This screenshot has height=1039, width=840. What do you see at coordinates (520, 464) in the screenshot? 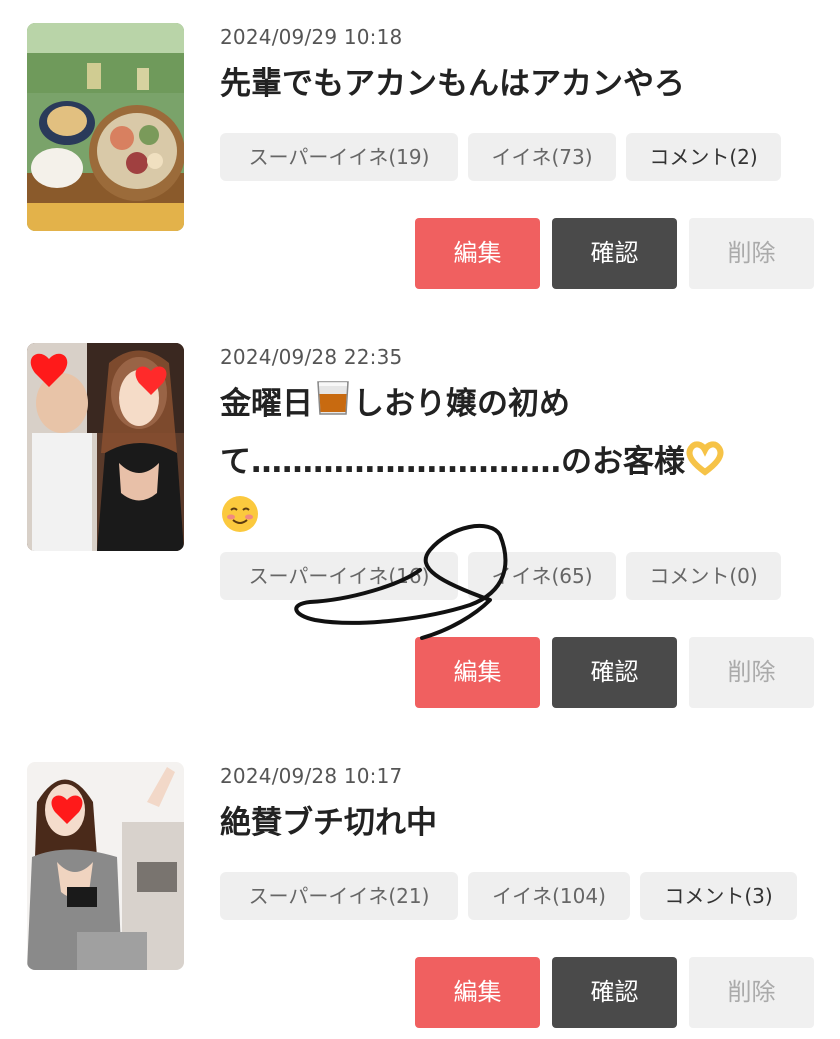
I see `post-title: 金曜日 しおり嬢の初めて…………………………のお客様` at bounding box center [520, 464].